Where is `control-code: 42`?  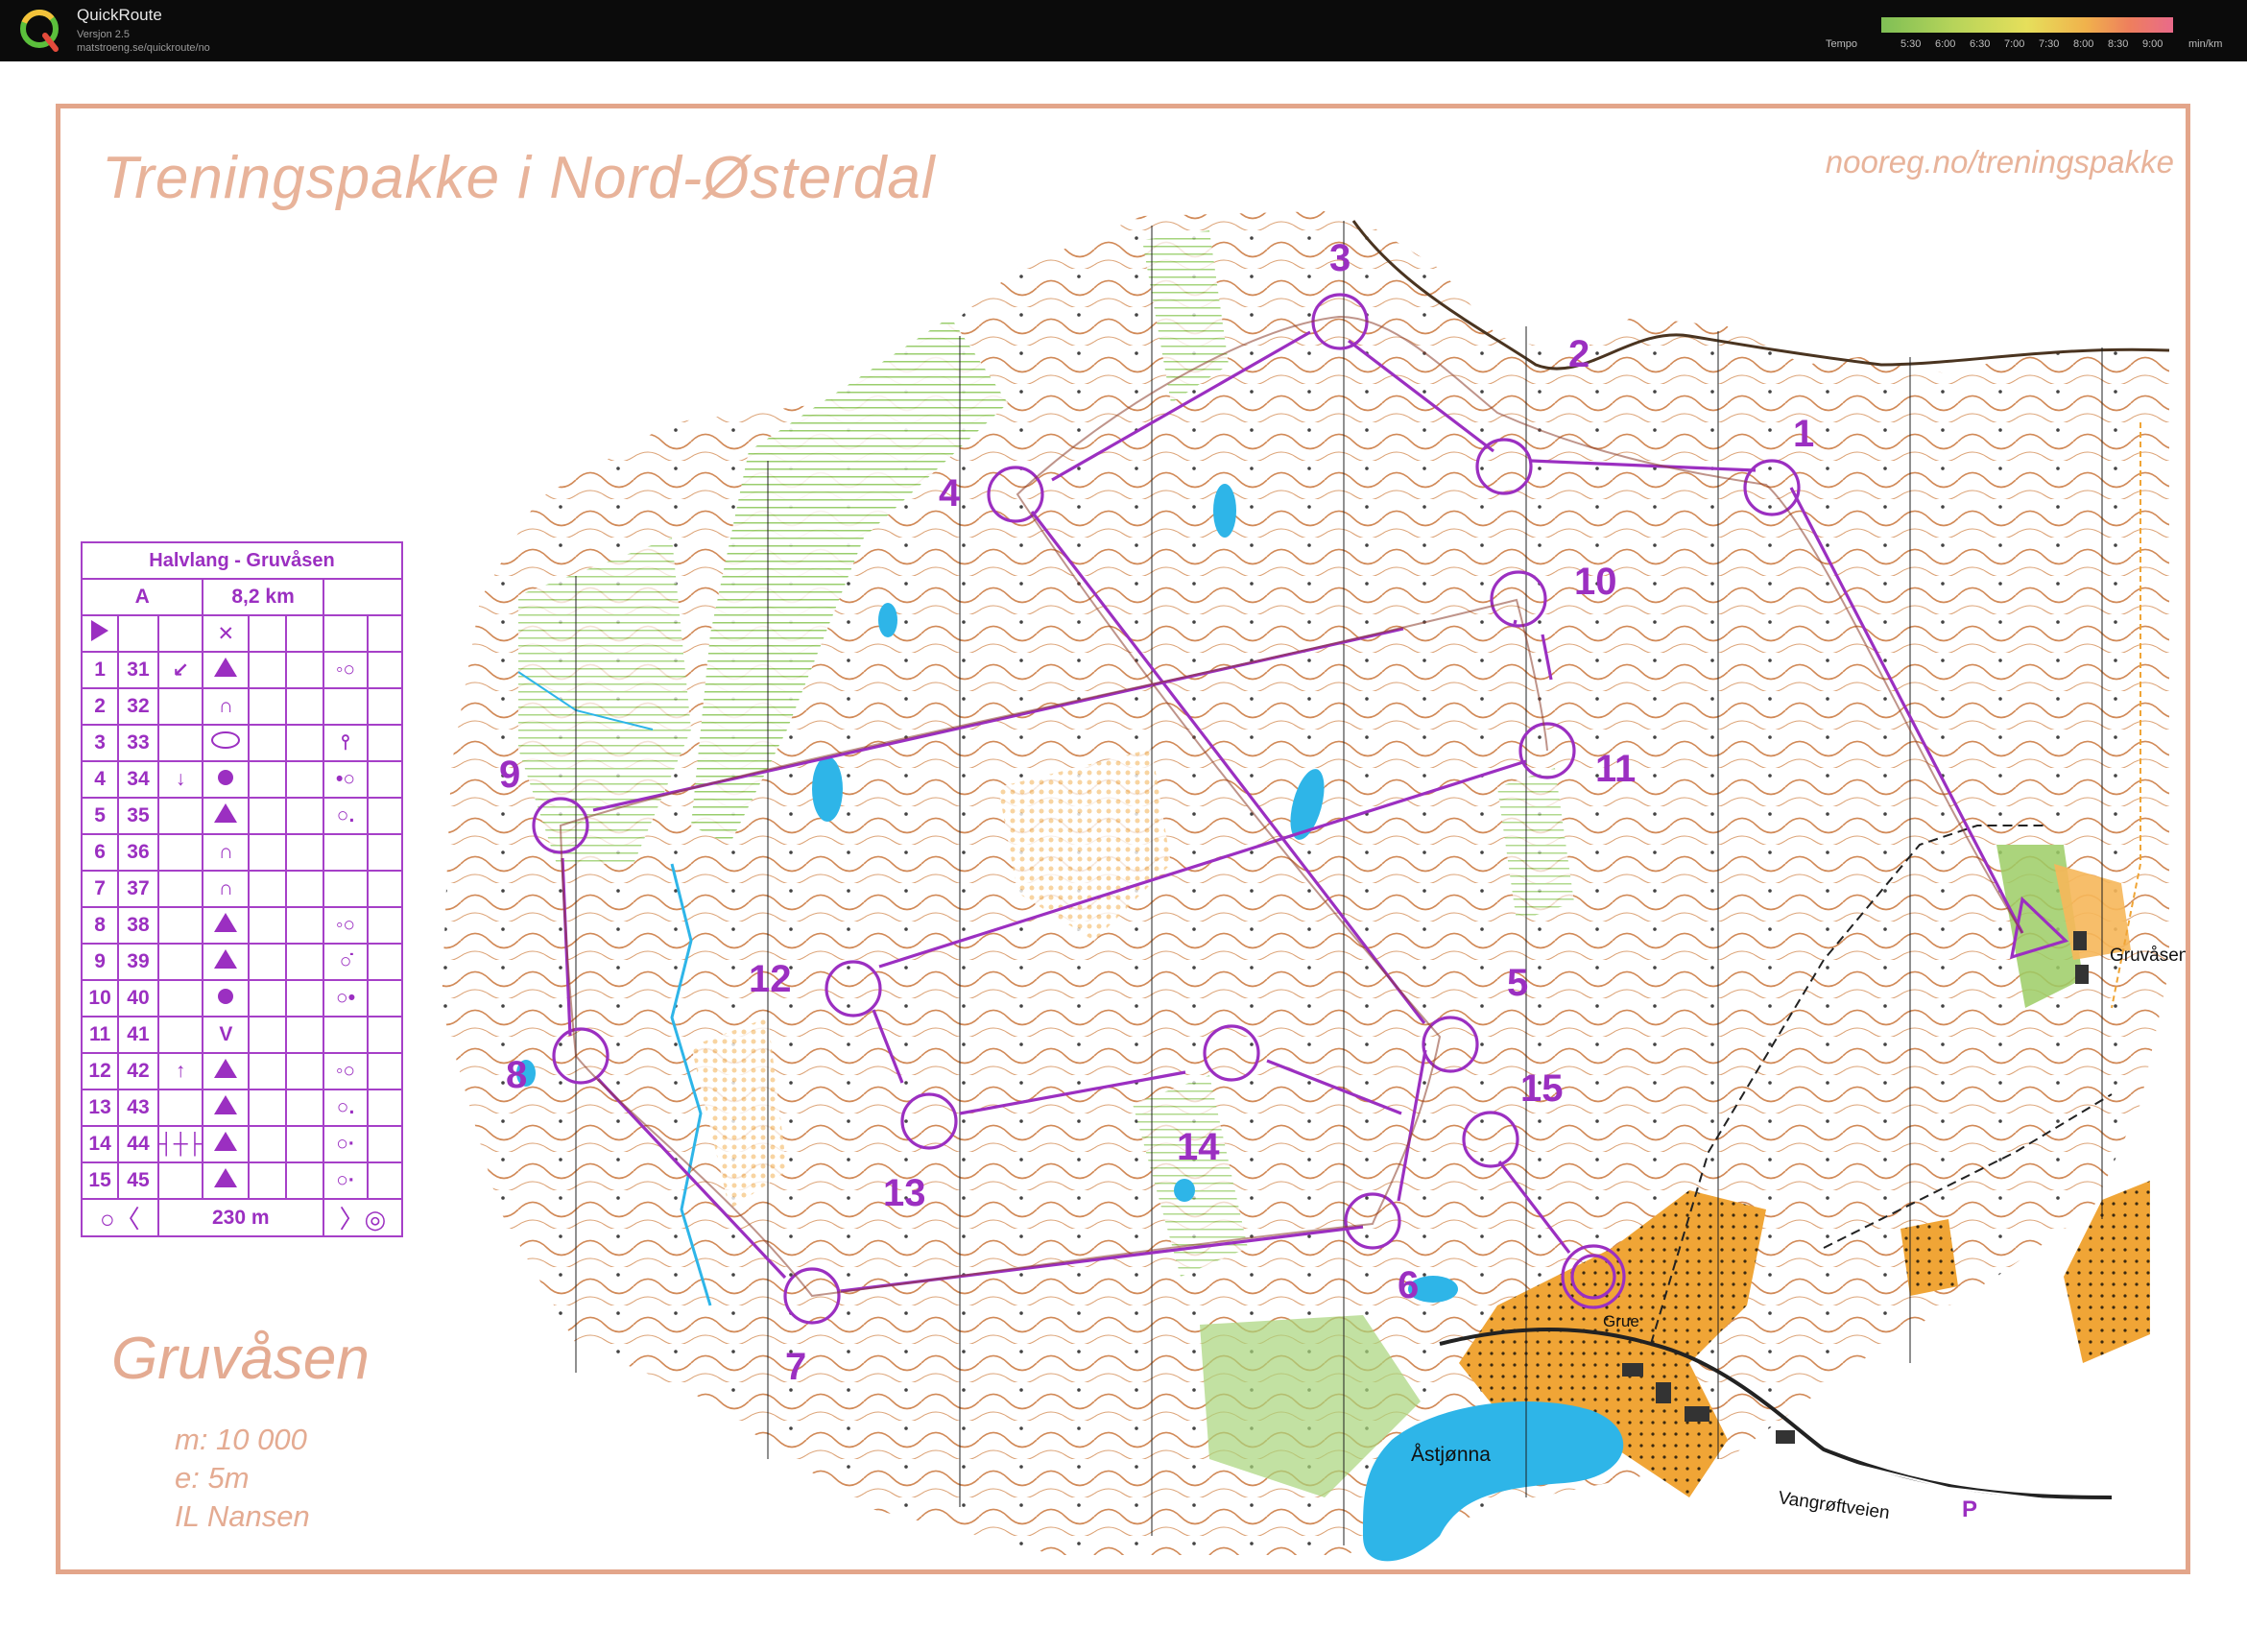 control-code: 42 is located at coordinates (138, 1071).